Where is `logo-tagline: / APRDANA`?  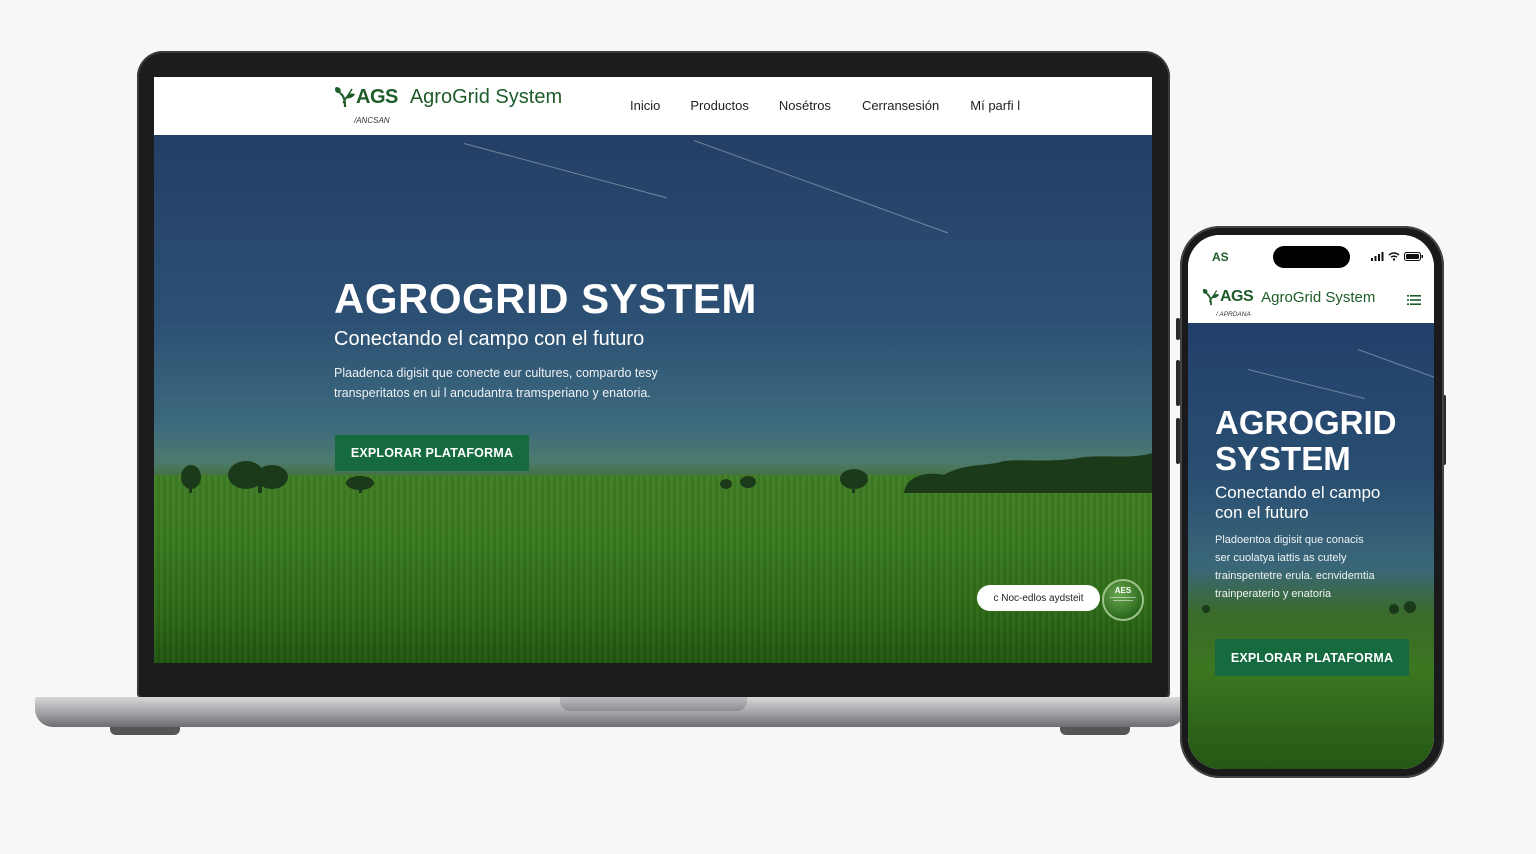
logo-tagline: / APRDANA is located at coordinates (1233, 314).